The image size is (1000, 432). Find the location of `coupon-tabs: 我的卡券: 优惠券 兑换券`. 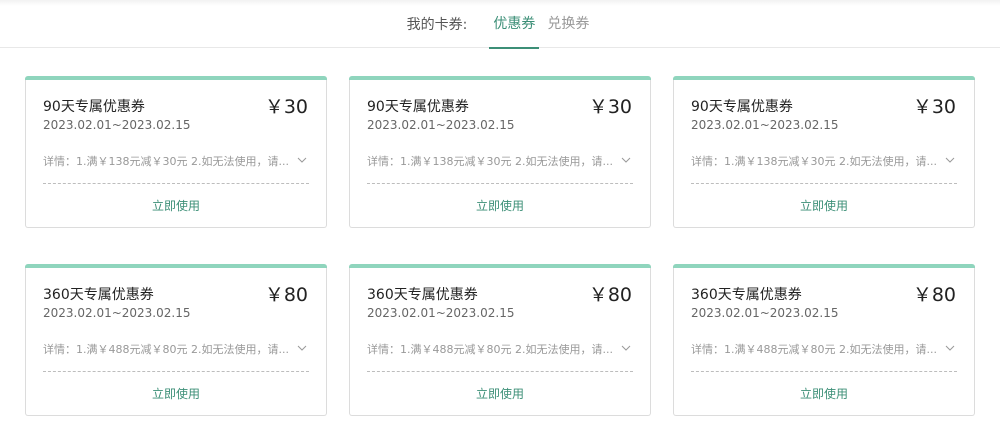

coupon-tabs: 我的卡券: 优惠券 兑换券 is located at coordinates (500, 24).